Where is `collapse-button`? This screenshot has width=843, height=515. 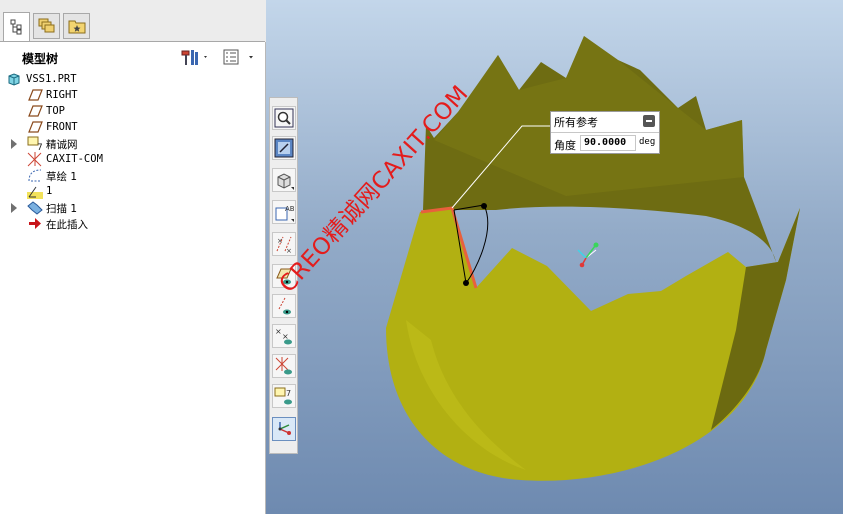
collapse-button is located at coordinates (649, 121).